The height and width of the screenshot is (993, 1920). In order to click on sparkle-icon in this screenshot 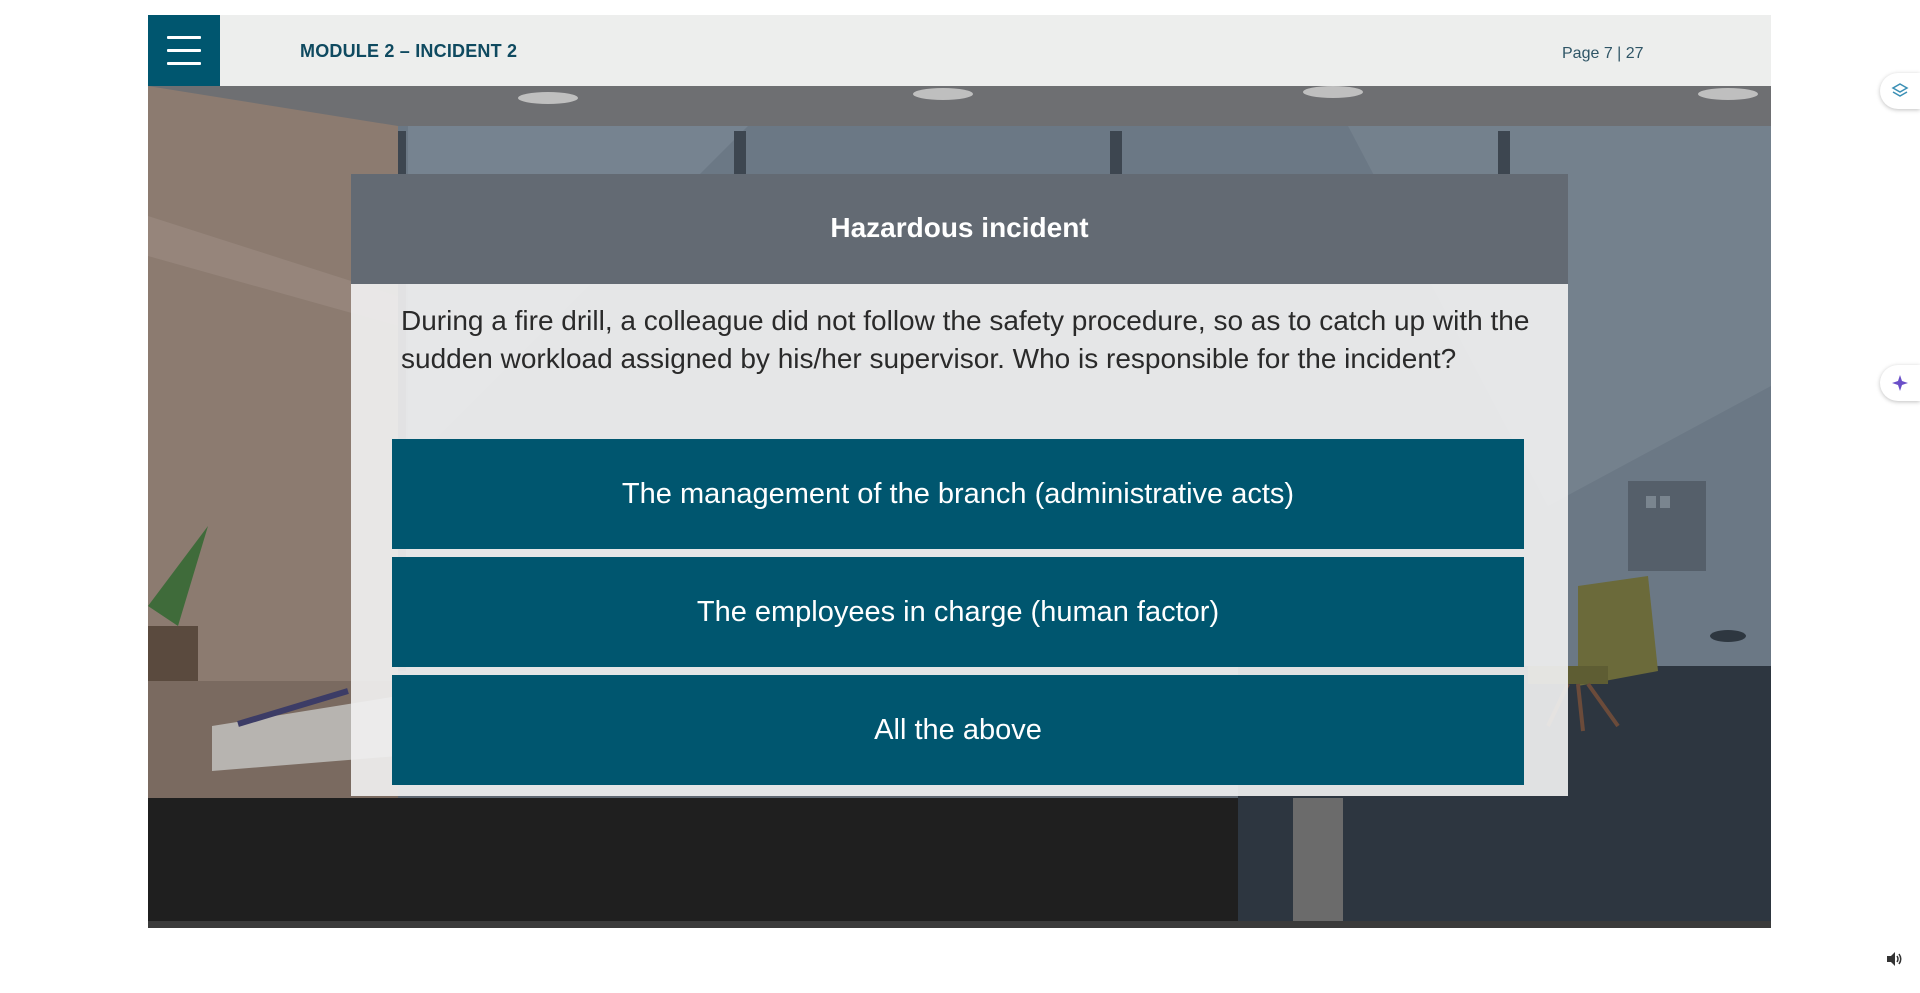, I will do `click(1900, 383)`.